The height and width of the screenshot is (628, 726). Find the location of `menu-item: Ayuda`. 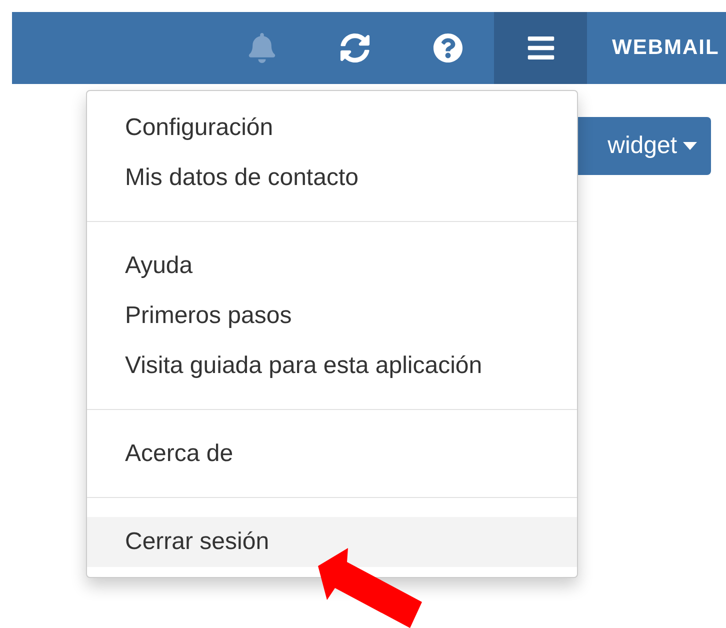

menu-item: Ayuda is located at coordinates (332, 266).